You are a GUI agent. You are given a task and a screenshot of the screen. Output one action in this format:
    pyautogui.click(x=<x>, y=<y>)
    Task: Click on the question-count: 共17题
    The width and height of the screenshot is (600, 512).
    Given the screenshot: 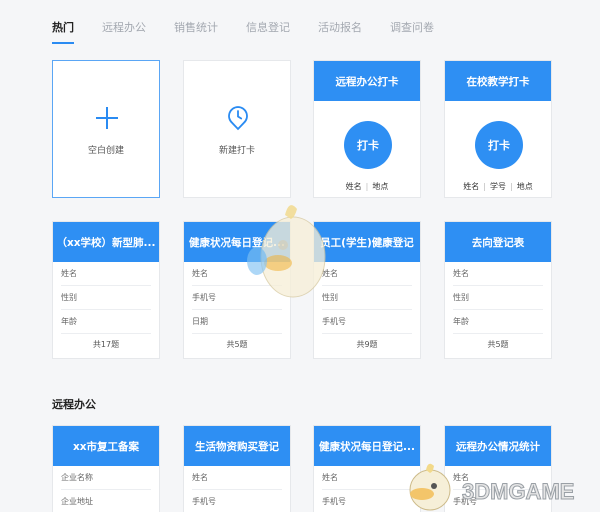 What is the action you would take?
    pyautogui.click(x=106, y=344)
    